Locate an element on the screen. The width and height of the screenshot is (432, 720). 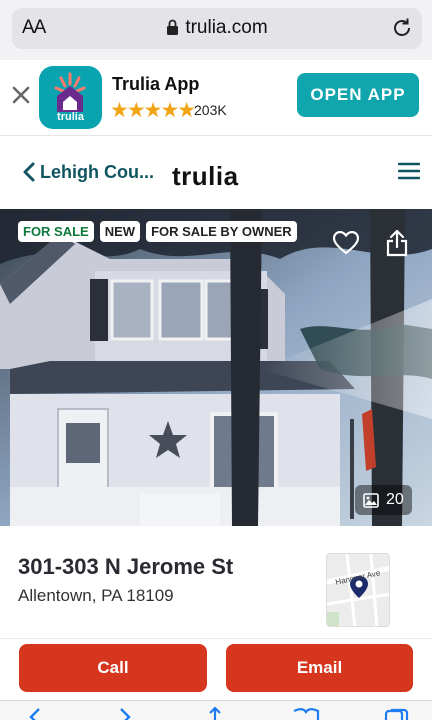
trulia-logo: trulia is located at coordinates (205, 176).